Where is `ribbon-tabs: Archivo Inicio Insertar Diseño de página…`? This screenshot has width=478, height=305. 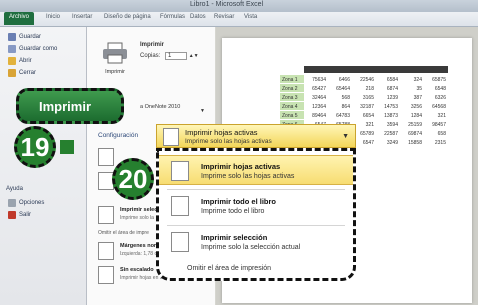 ribbon-tabs: Archivo Inicio Insertar Diseño de página… is located at coordinates (239, 19).